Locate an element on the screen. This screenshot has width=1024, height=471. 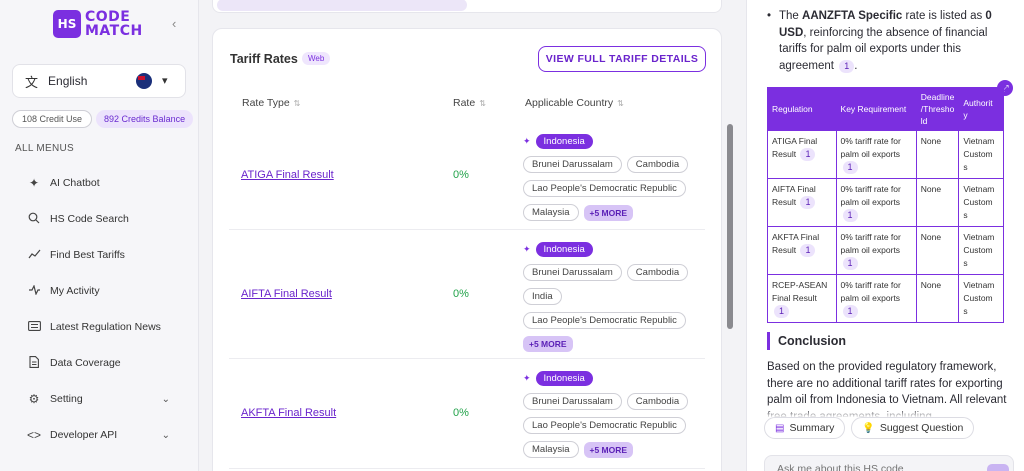
country-tag: Brunei Darussalam is located at coordinates (572, 164).